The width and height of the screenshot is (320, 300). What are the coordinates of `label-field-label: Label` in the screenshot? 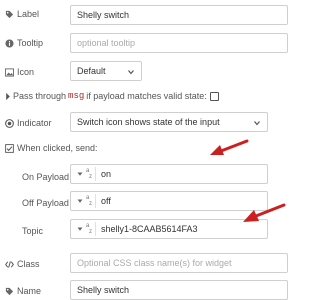 It's located at (28, 14).